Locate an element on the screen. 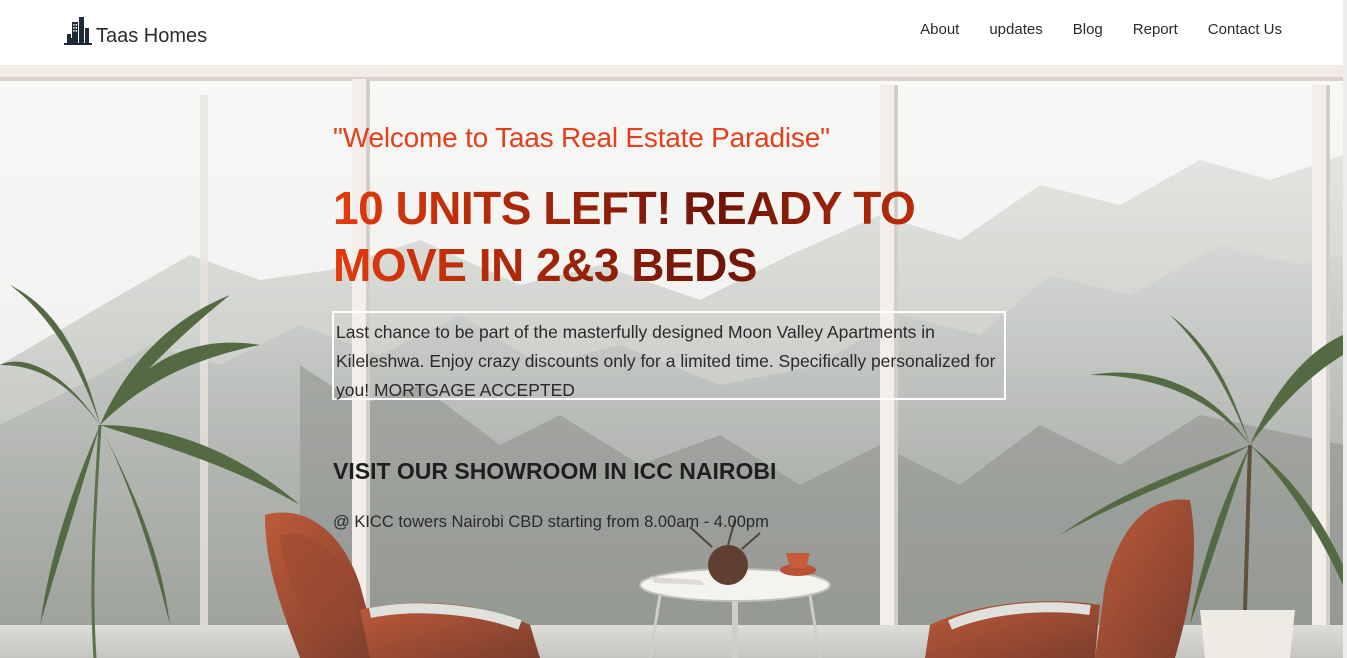 The height and width of the screenshot is (658, 1347). nav-link-about: About is located at coordinates (939, 29).